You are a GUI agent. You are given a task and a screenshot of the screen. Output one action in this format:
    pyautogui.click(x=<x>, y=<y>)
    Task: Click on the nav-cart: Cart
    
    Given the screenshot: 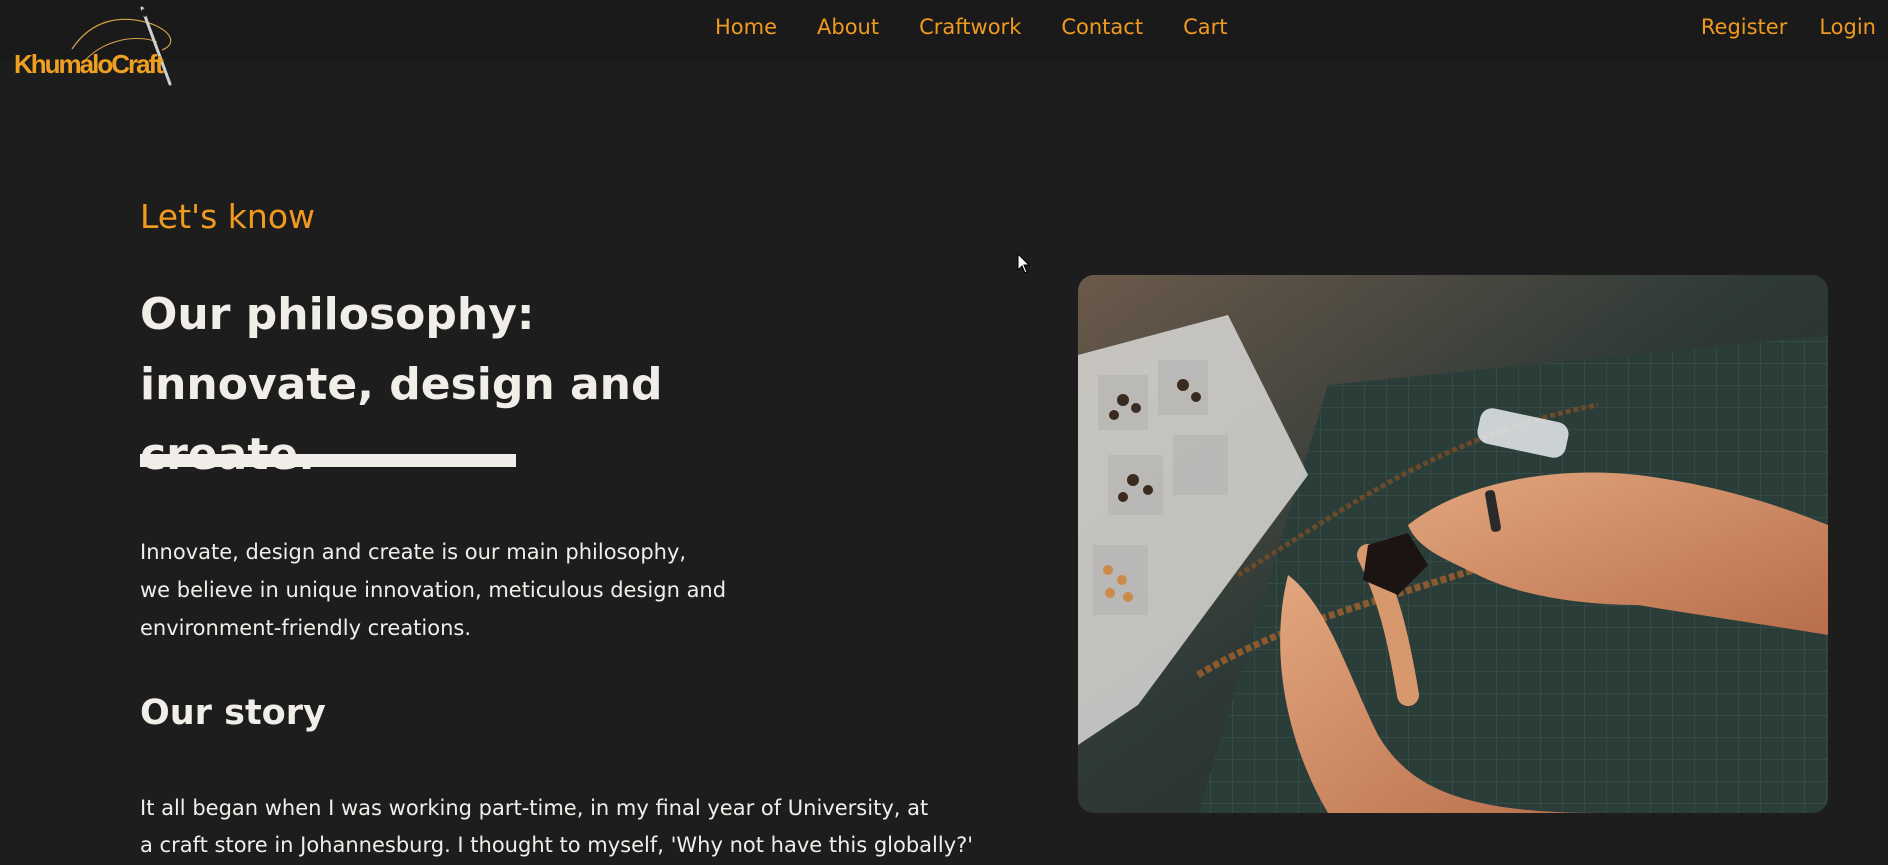 What is the action you would take?
    pyautogui.click(x=1205, y=27)
    